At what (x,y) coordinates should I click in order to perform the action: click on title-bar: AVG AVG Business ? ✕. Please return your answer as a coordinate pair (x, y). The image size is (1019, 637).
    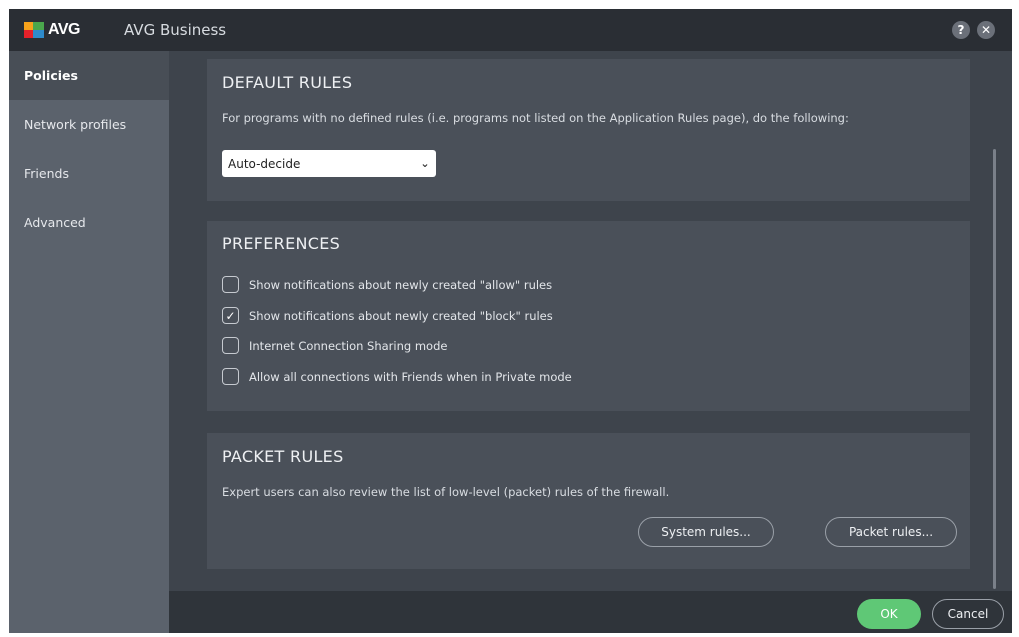
    Looking at the image, I should click on (510, 30).